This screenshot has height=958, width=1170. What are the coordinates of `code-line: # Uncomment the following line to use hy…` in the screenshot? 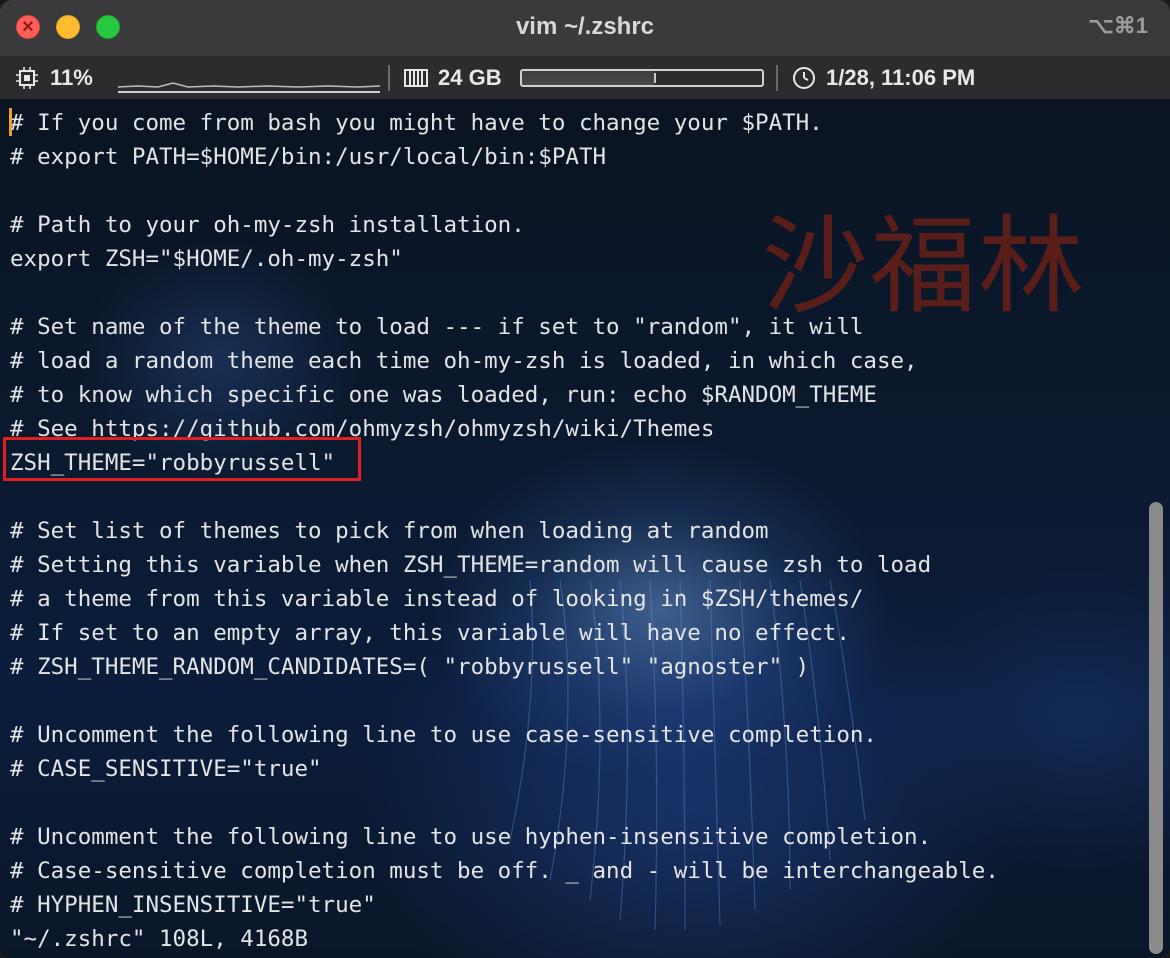 It's located at (471, 837).